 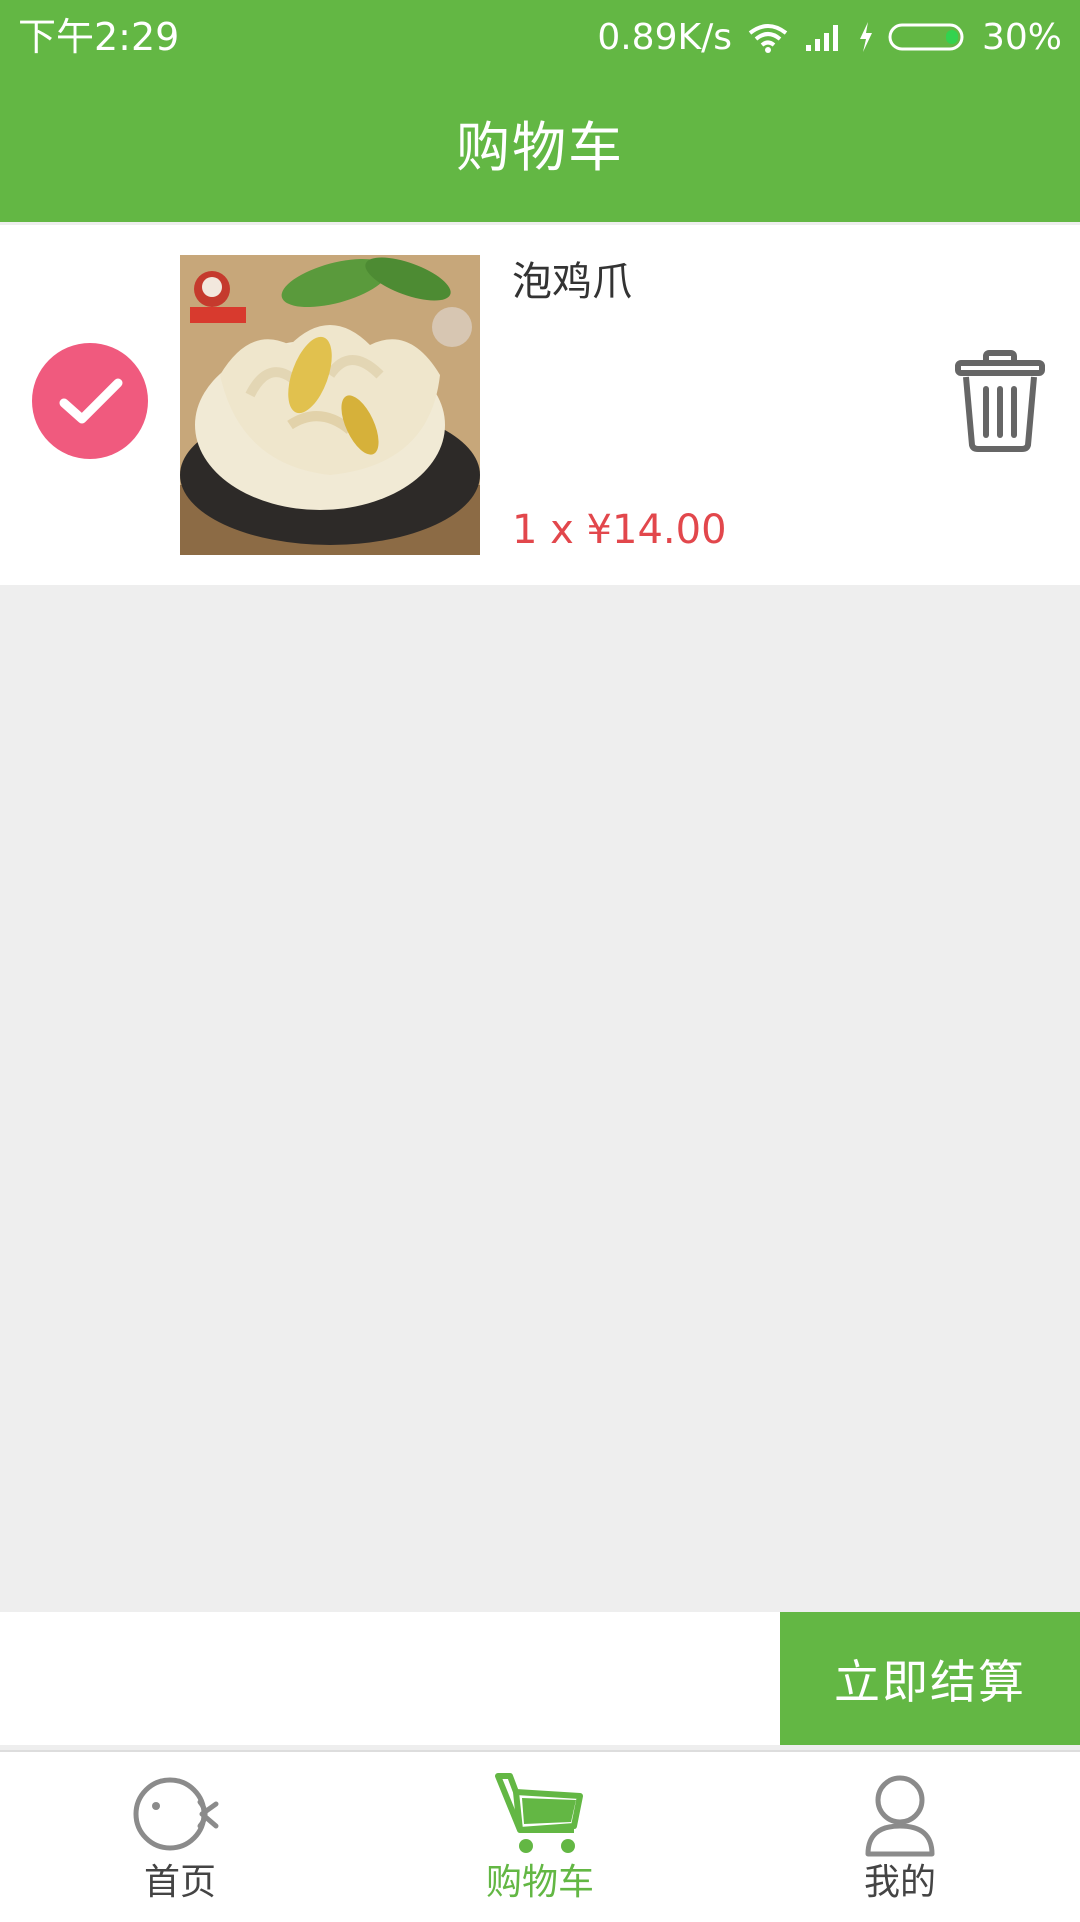 I want to click on nav-item-profile: 我的, so click(x=900, y=1837).